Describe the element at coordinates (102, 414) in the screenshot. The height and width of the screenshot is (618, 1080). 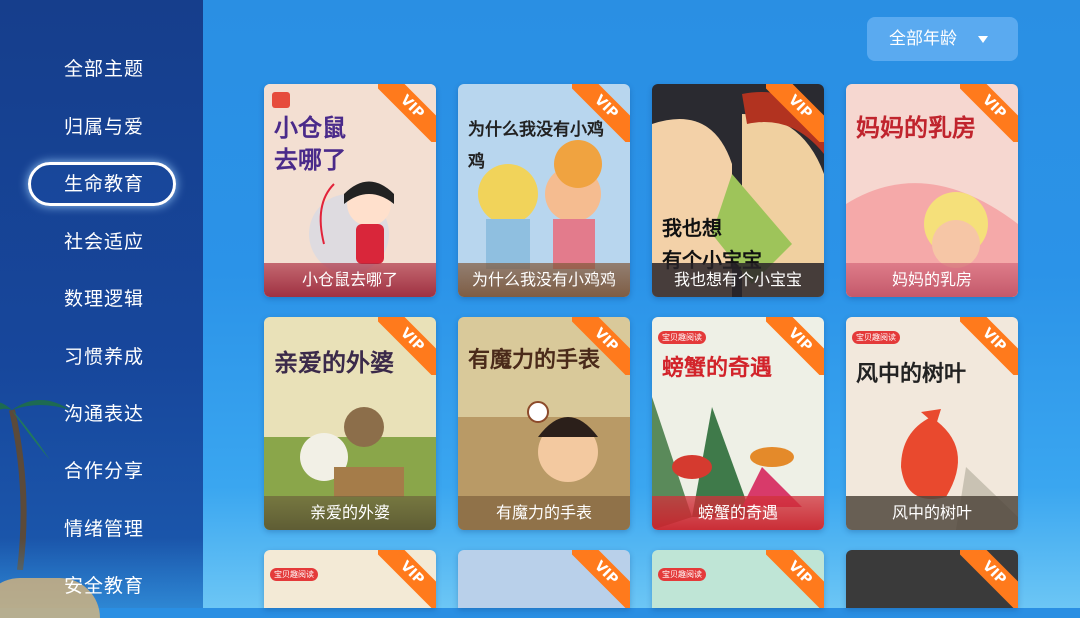
I see `sidebar-item-communication: 沟通表达` at that location.